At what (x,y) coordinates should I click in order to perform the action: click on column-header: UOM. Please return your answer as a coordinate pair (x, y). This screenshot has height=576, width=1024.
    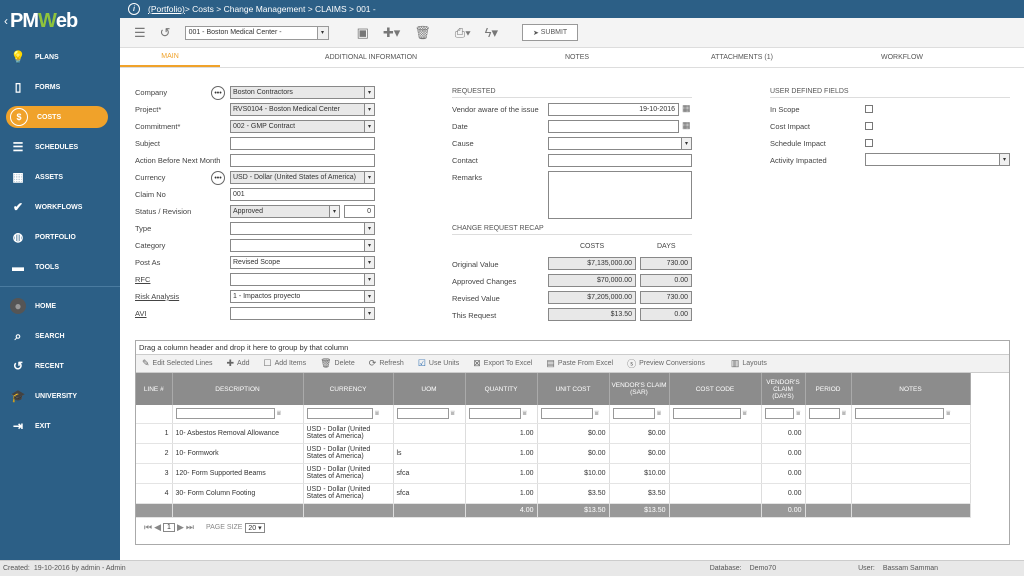
    Looking at the image, I should click on (429, 389).